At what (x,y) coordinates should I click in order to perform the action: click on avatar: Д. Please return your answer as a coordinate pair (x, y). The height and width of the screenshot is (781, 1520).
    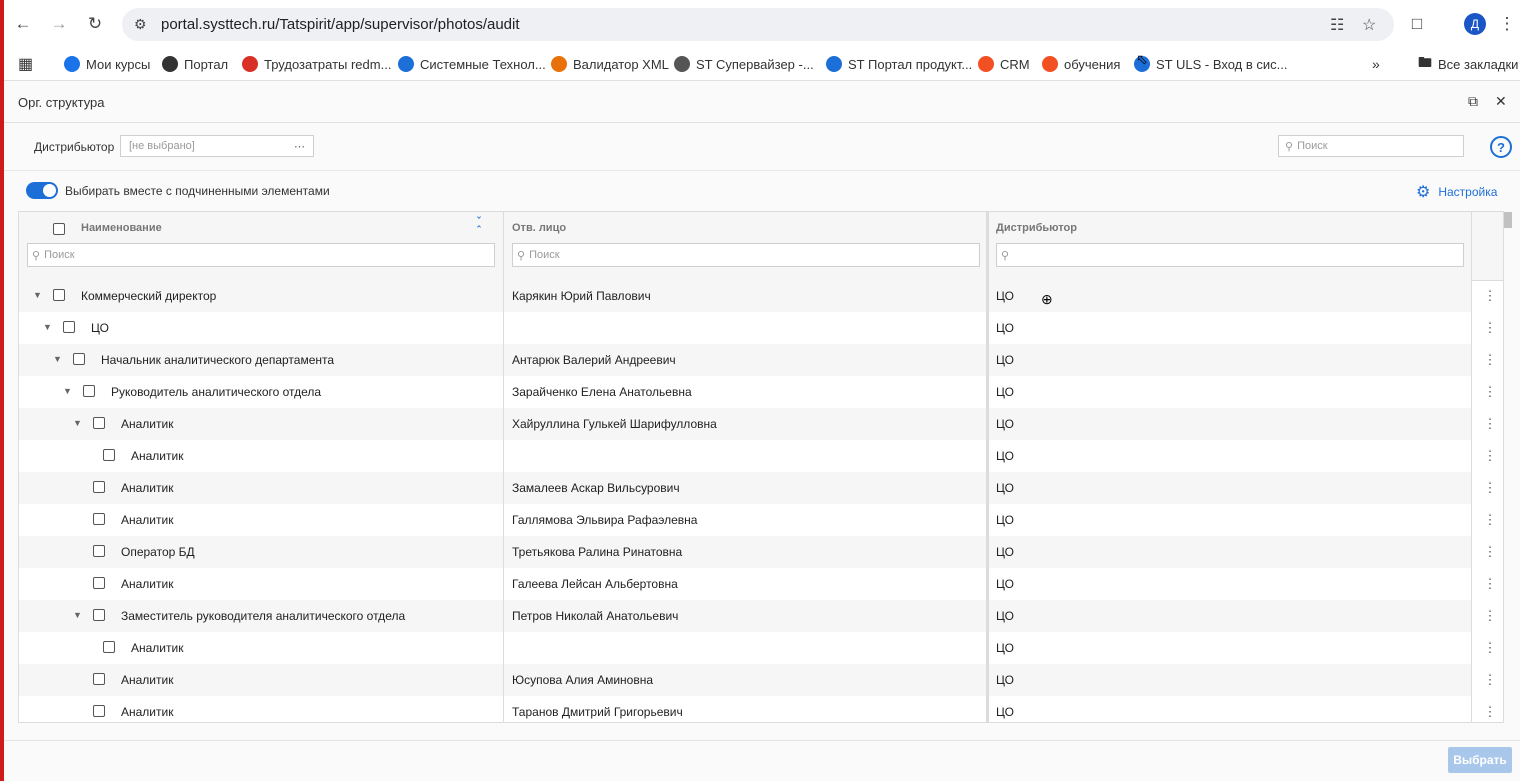
    Looking at the image, I should click on (1475, 24).